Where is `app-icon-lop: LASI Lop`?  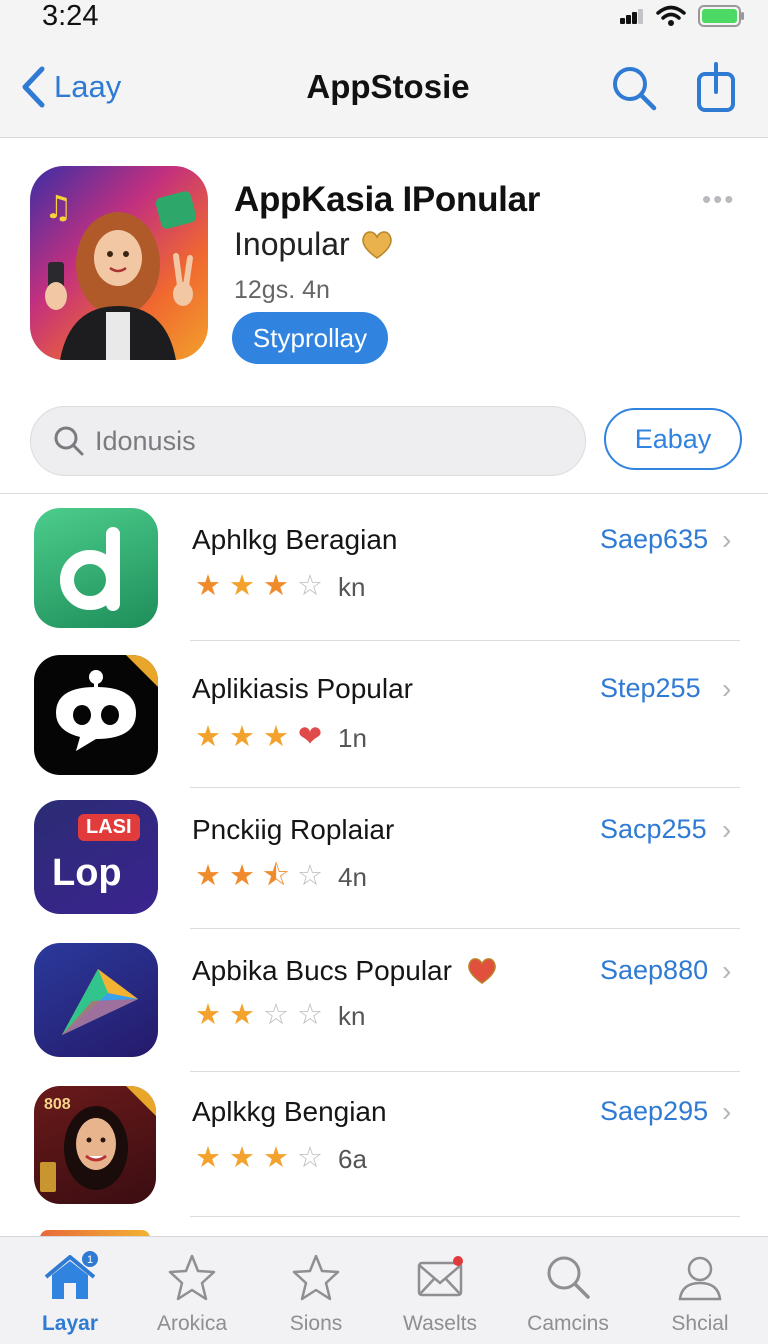 app-icon-lop: LASI Lop is located at coordinates (96, 857).